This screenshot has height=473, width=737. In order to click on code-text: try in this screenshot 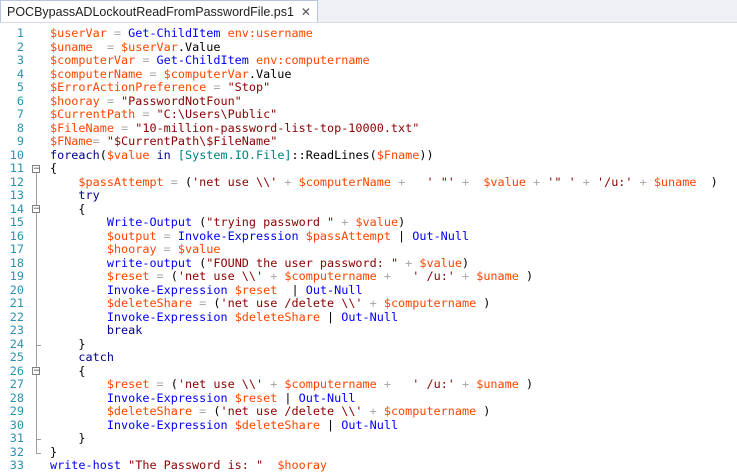, I will do `click(75, 195)`.